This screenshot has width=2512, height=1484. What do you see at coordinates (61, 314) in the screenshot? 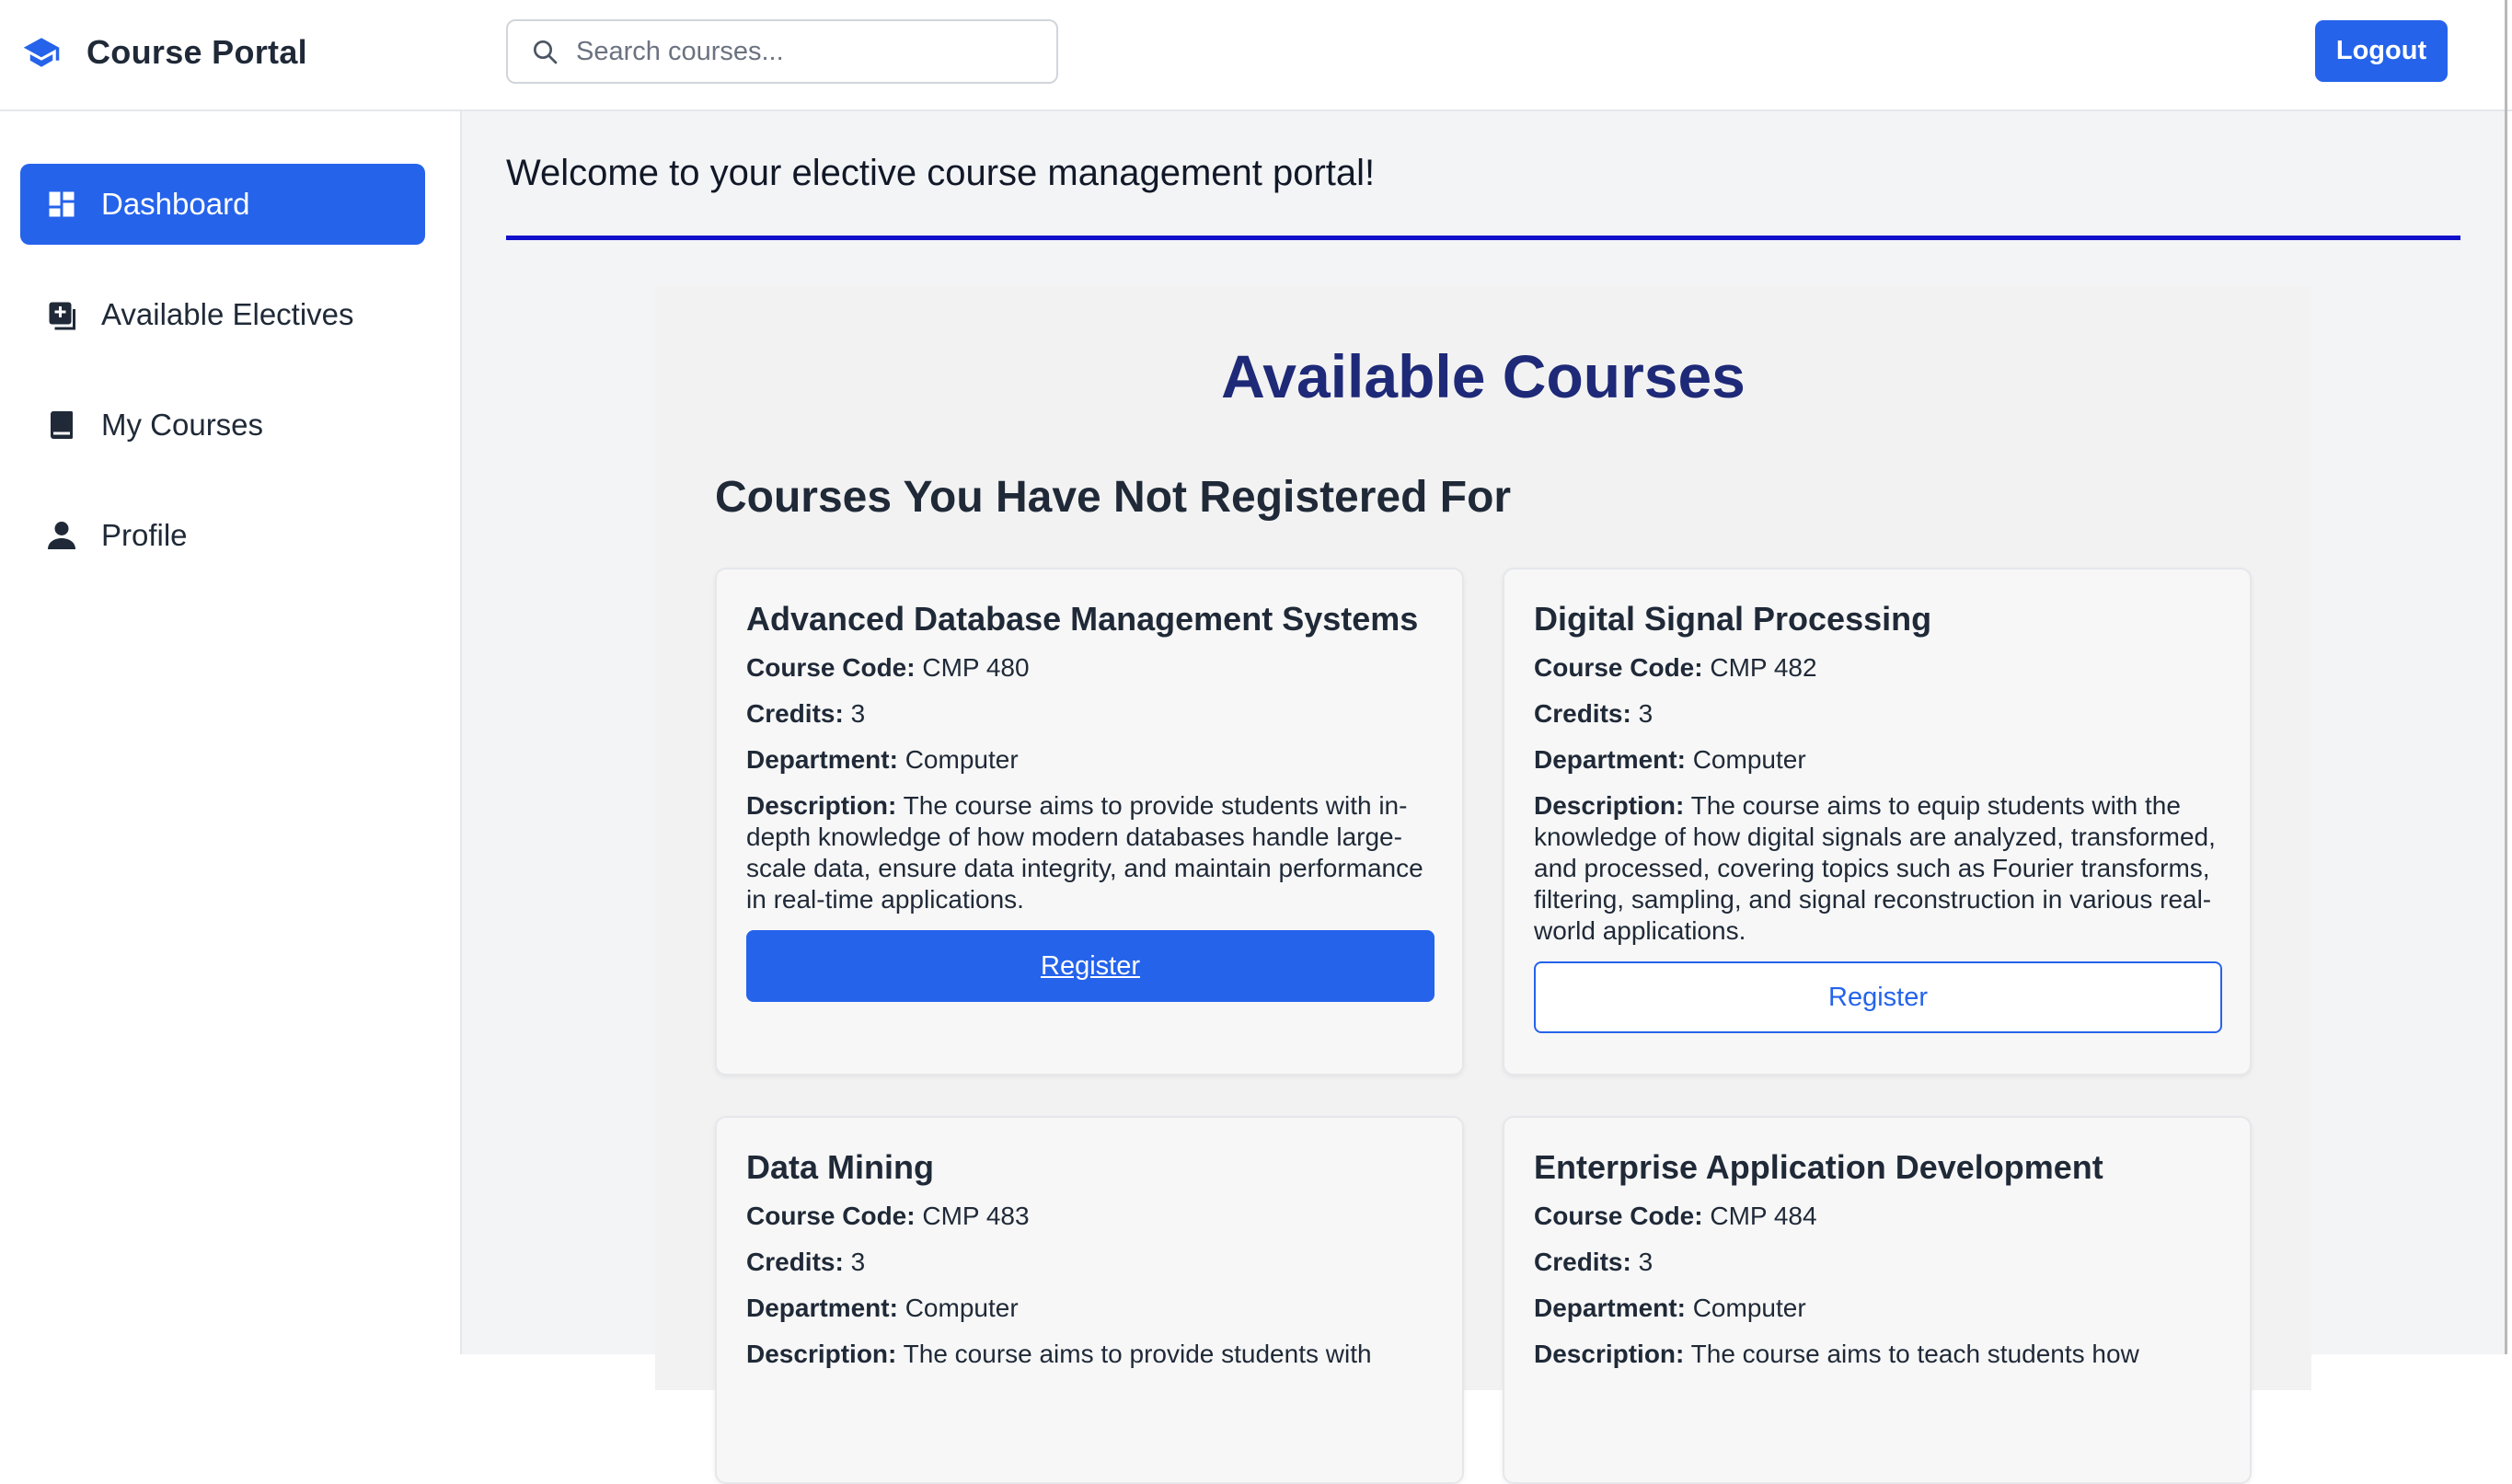
I see `add-box-icon` at bounding box center [61, 314].